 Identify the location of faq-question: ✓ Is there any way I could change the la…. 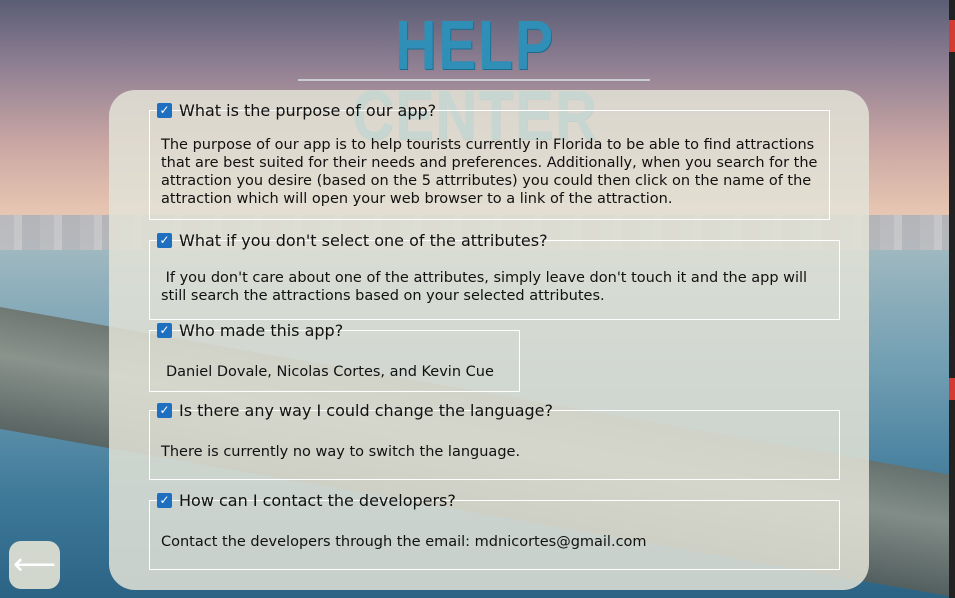
(355, 410).